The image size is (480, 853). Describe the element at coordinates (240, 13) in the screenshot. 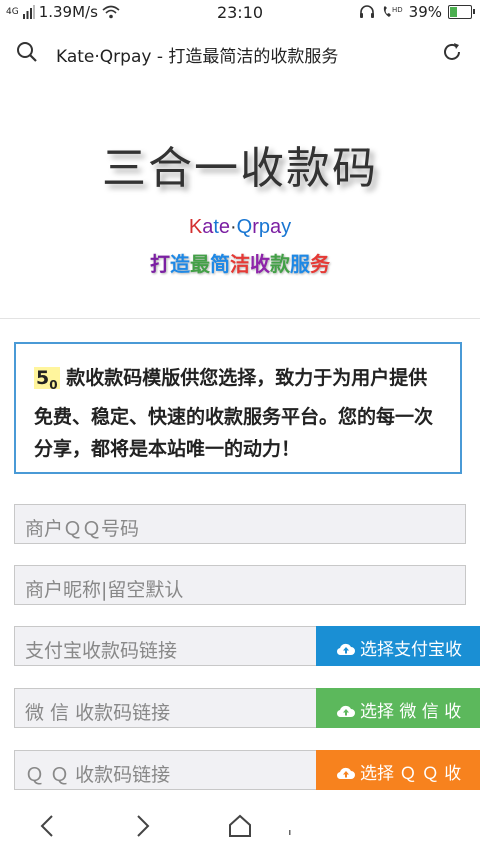

I see `status-bar: 4G 1.39M/s 23:10 HD 39%` at that location.